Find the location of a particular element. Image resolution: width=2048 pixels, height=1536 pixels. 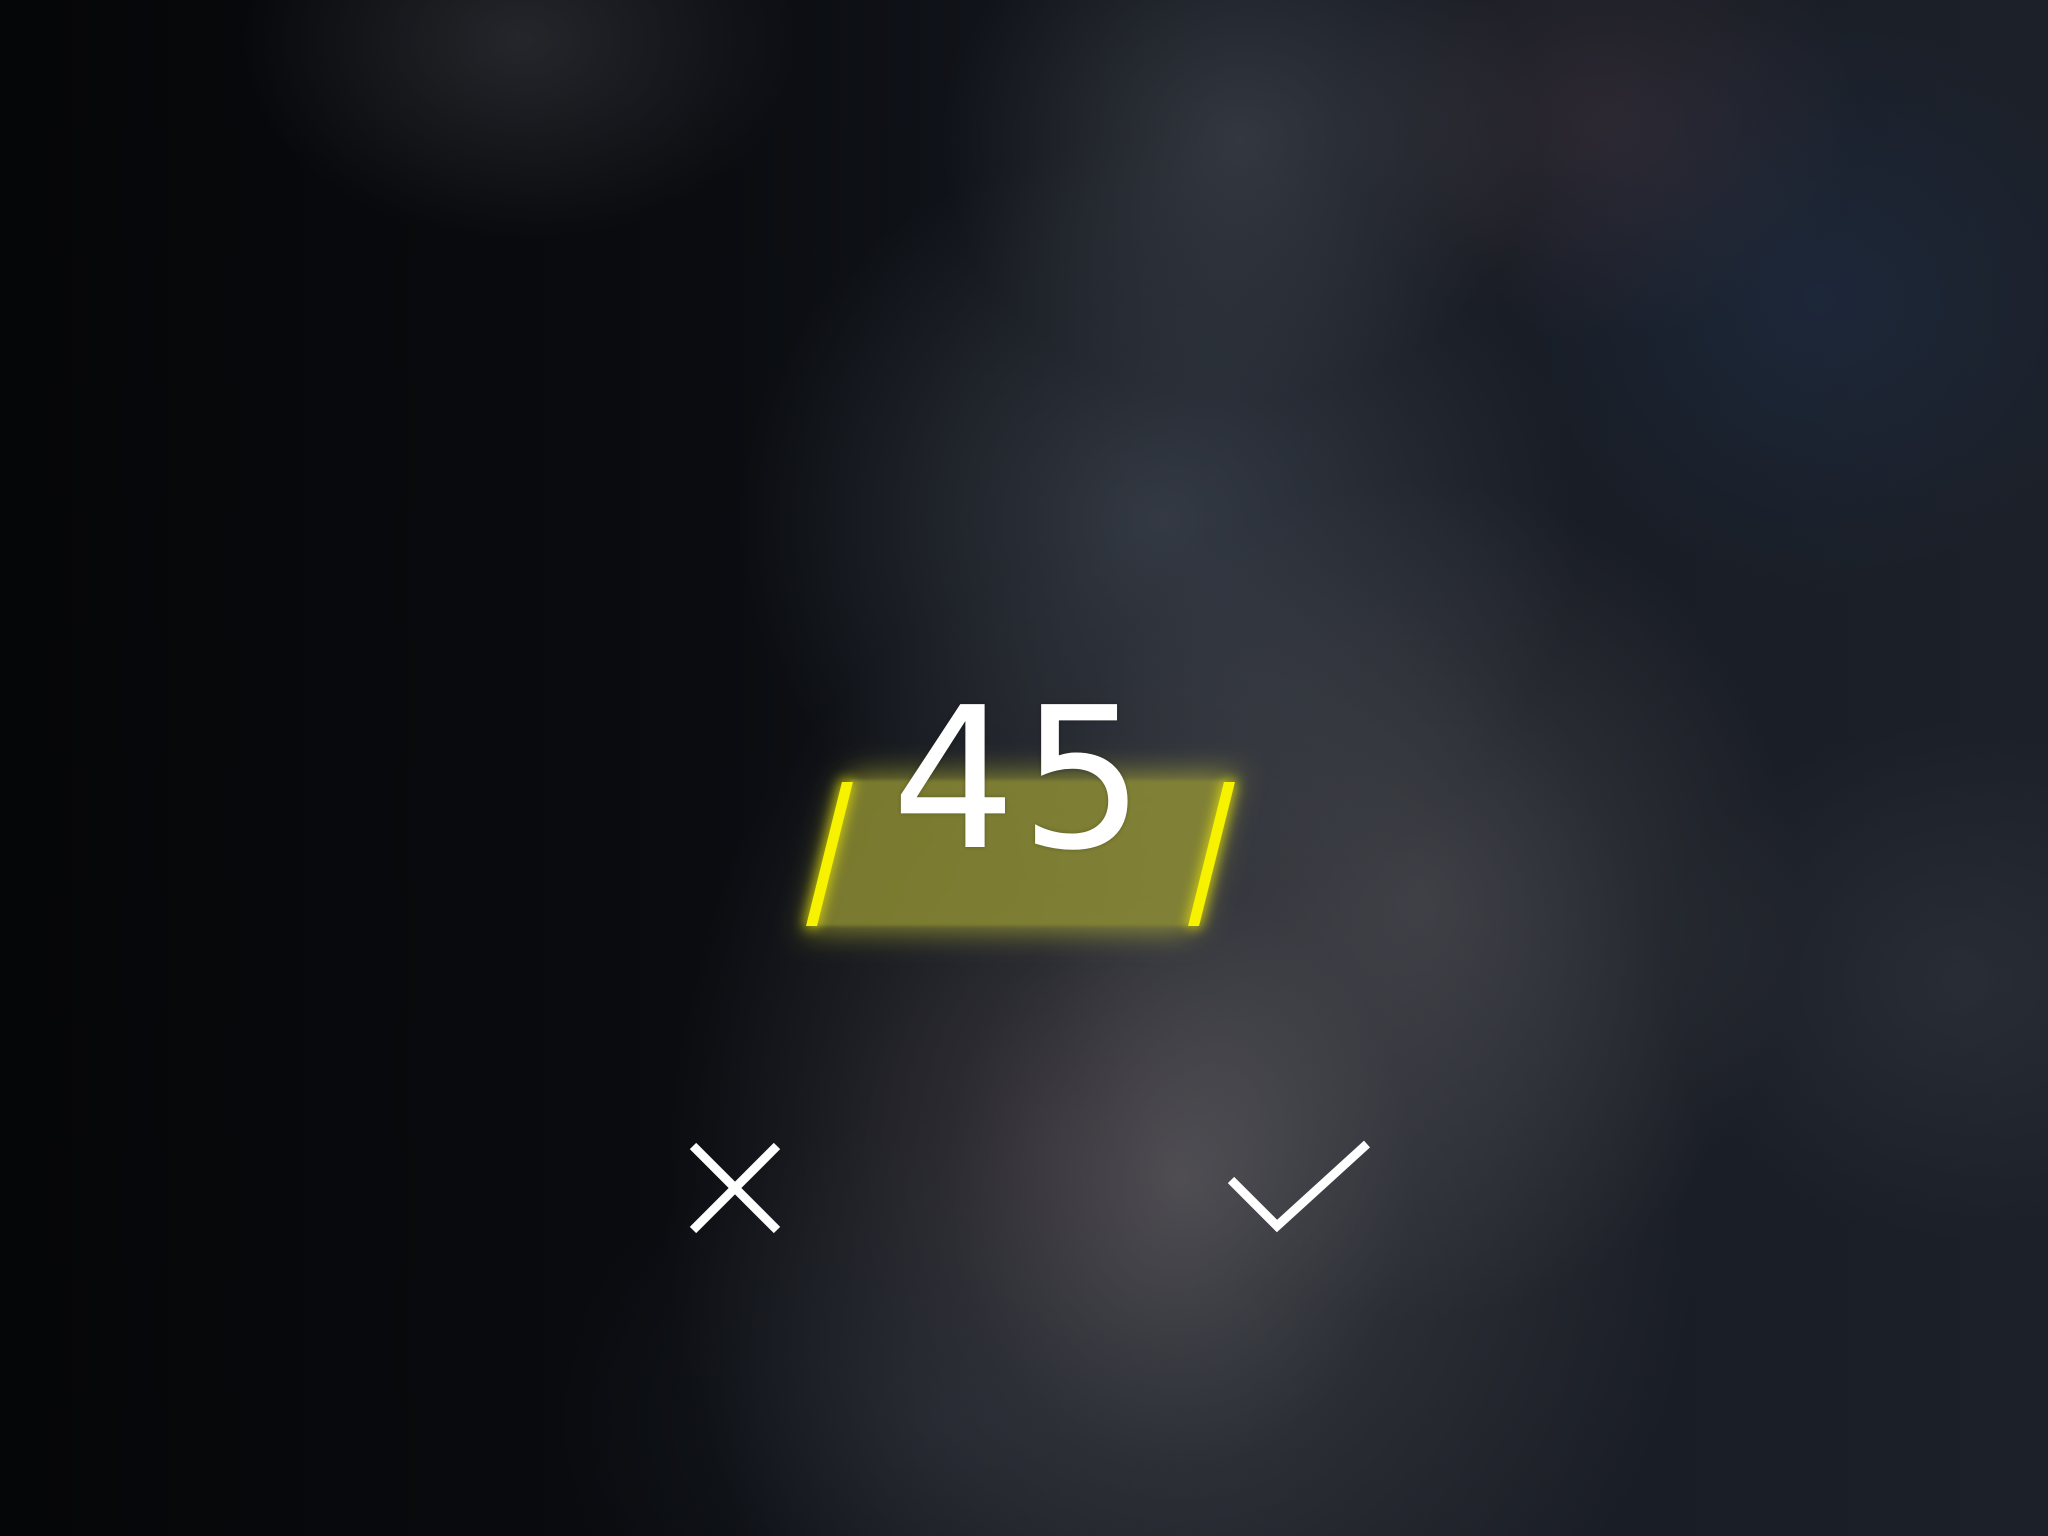

confirm-button is located at coordinates (1300, 1188).